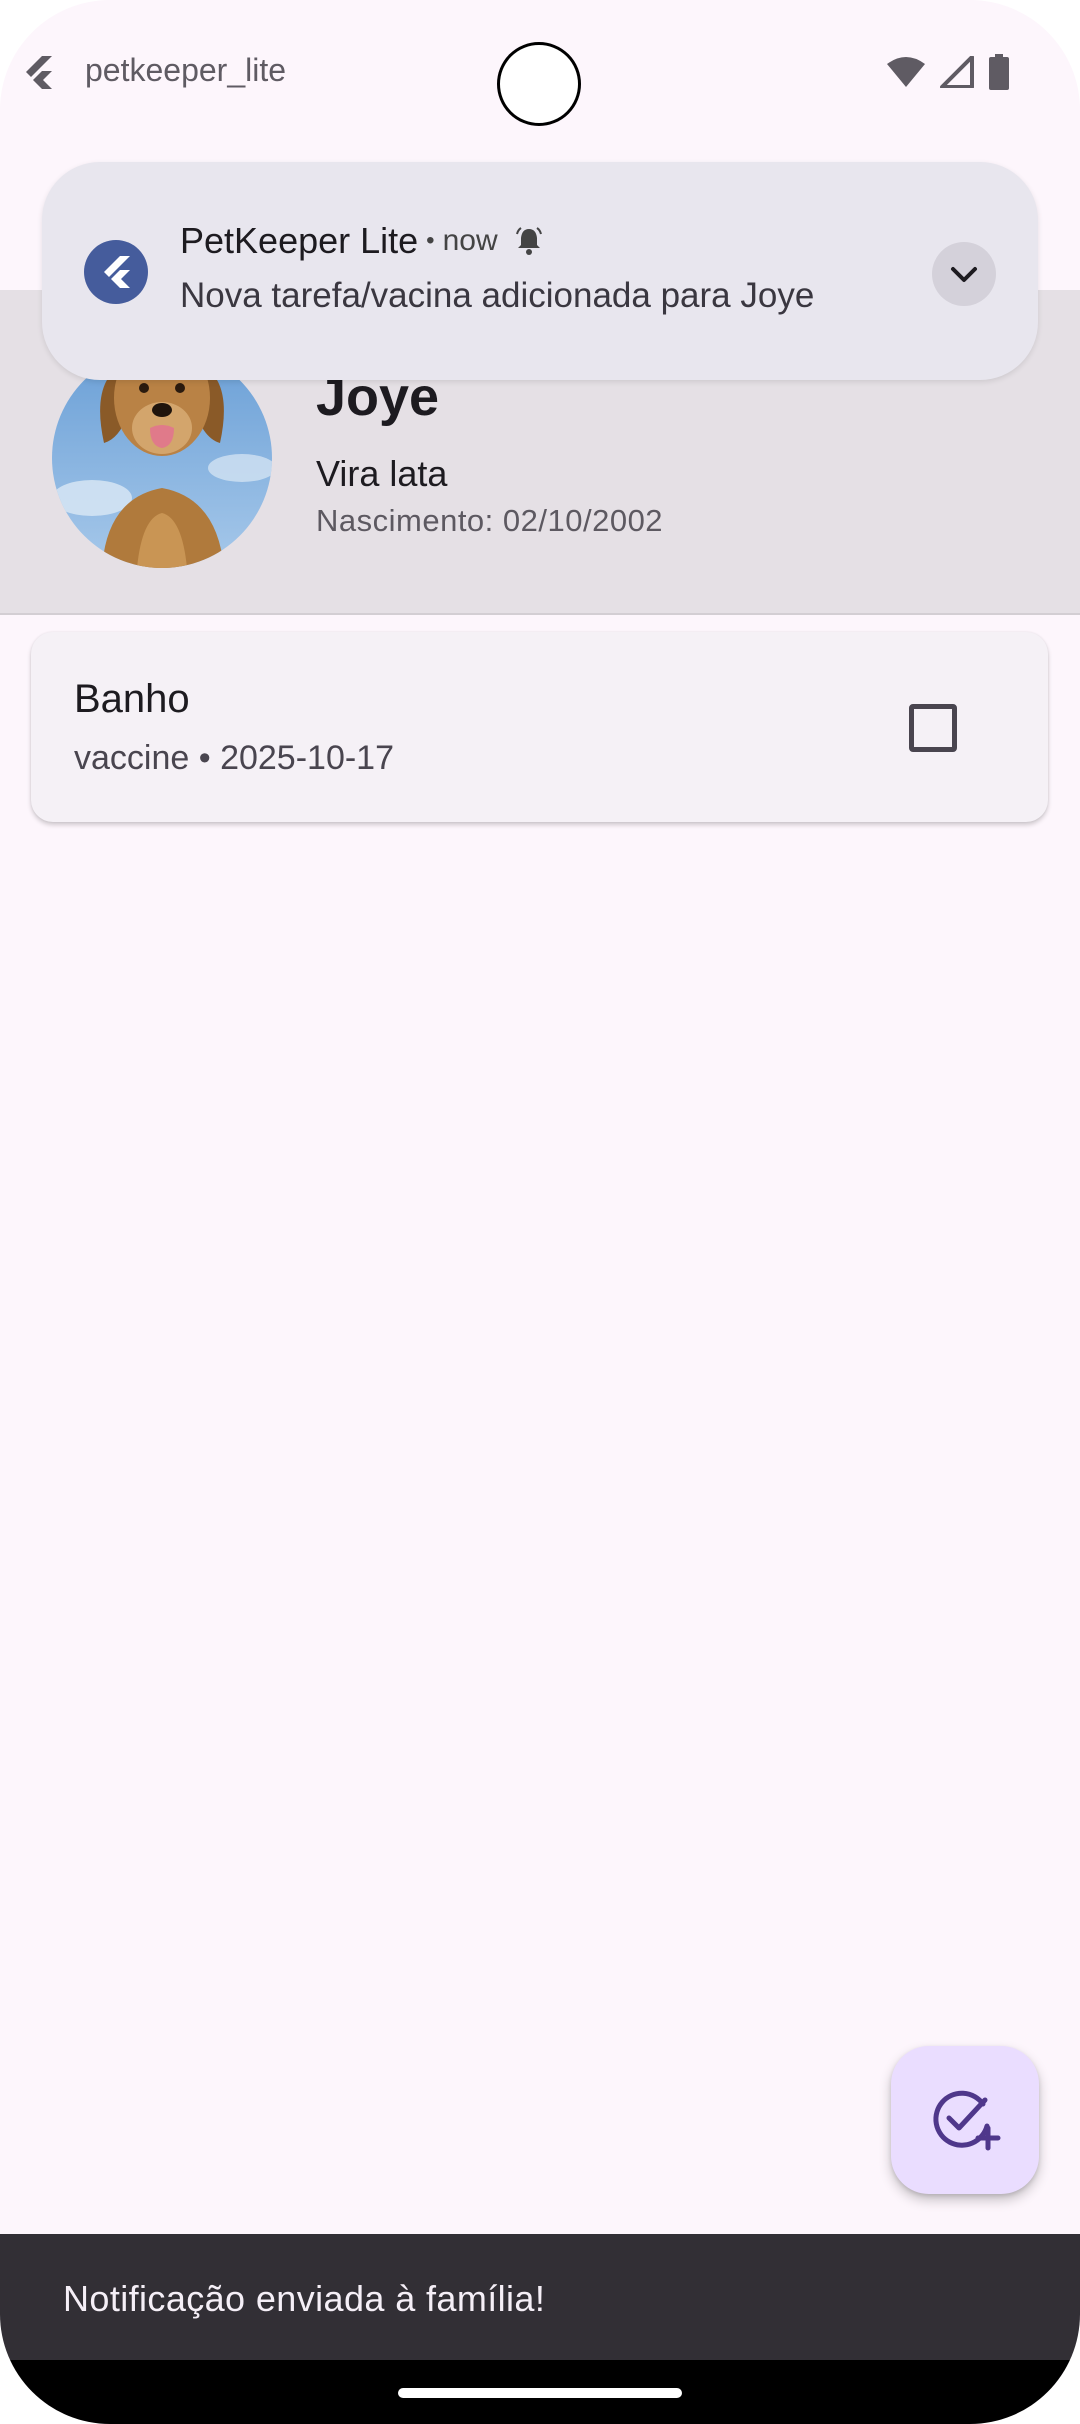 This screenshot has height=2424, width=1080. Describe the element at coordinates (299, 240) in the screenshot. I see `notification-app-name: PetKeeper Lite` at that location.